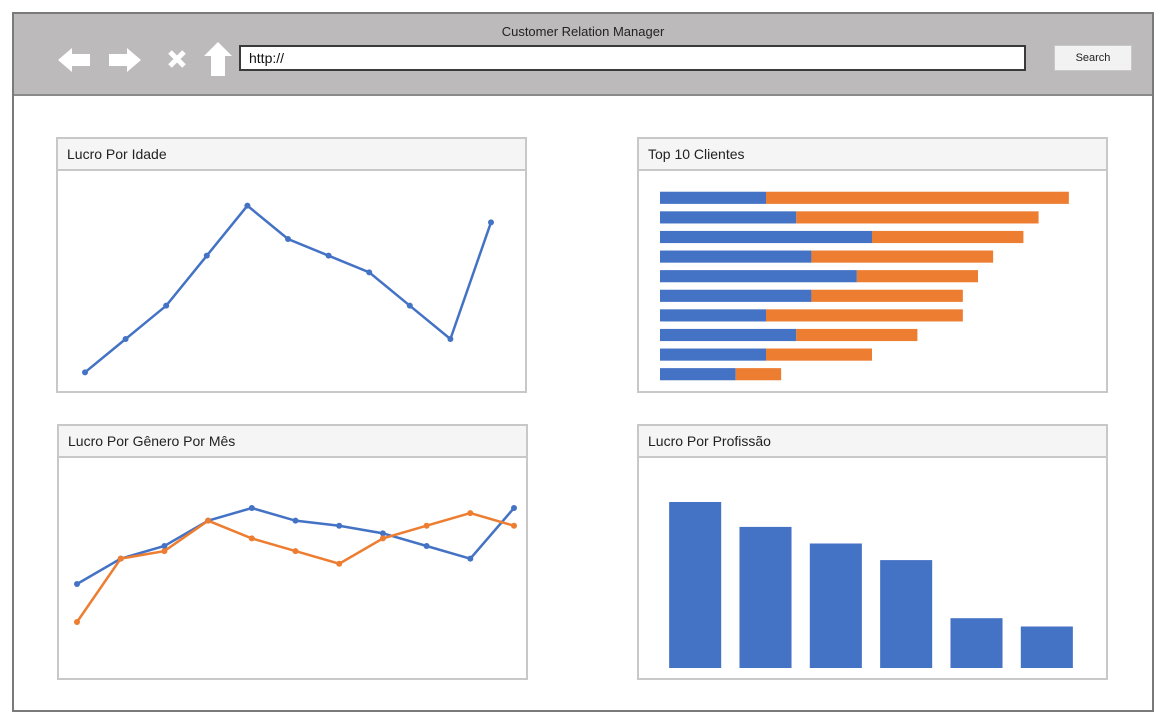 This screenshot has width=1165, height=725. Describe the element at coordinates (632, 58) in the screenshot. I see `url-input` at that location.